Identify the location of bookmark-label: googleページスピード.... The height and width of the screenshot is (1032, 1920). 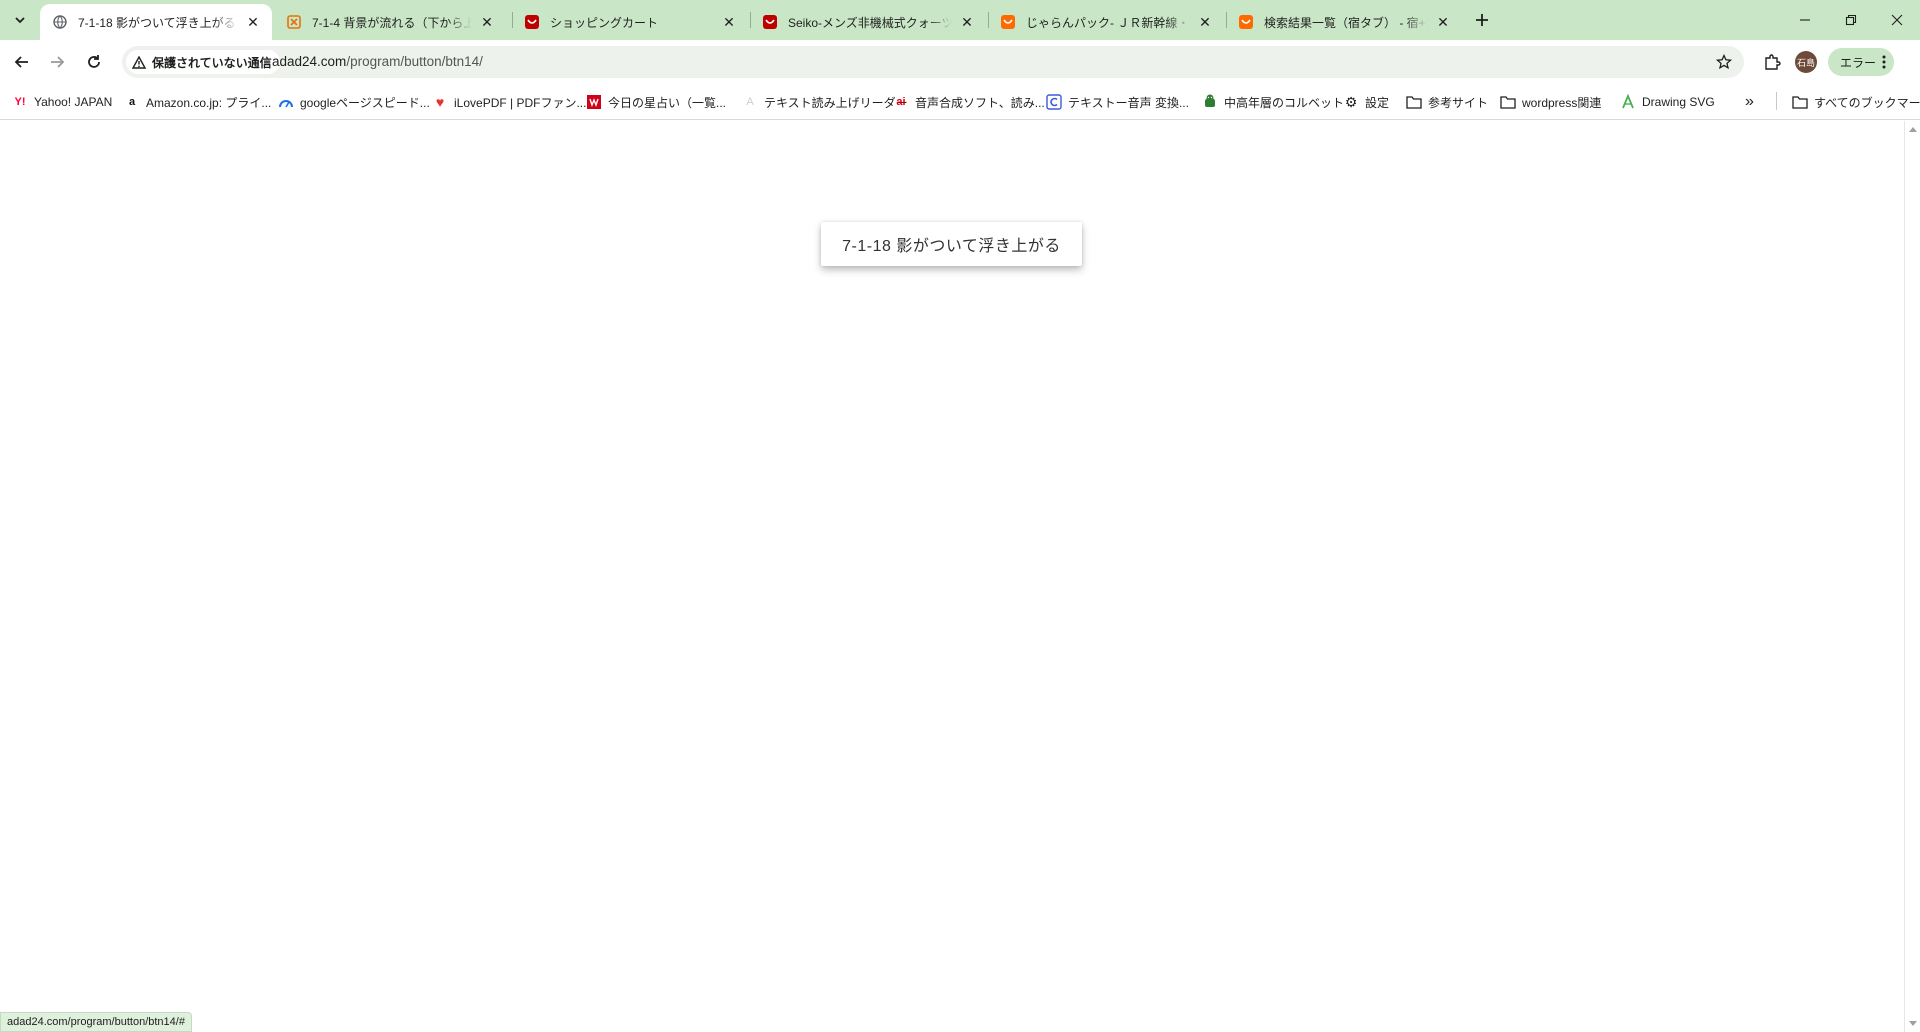
(365, 102).